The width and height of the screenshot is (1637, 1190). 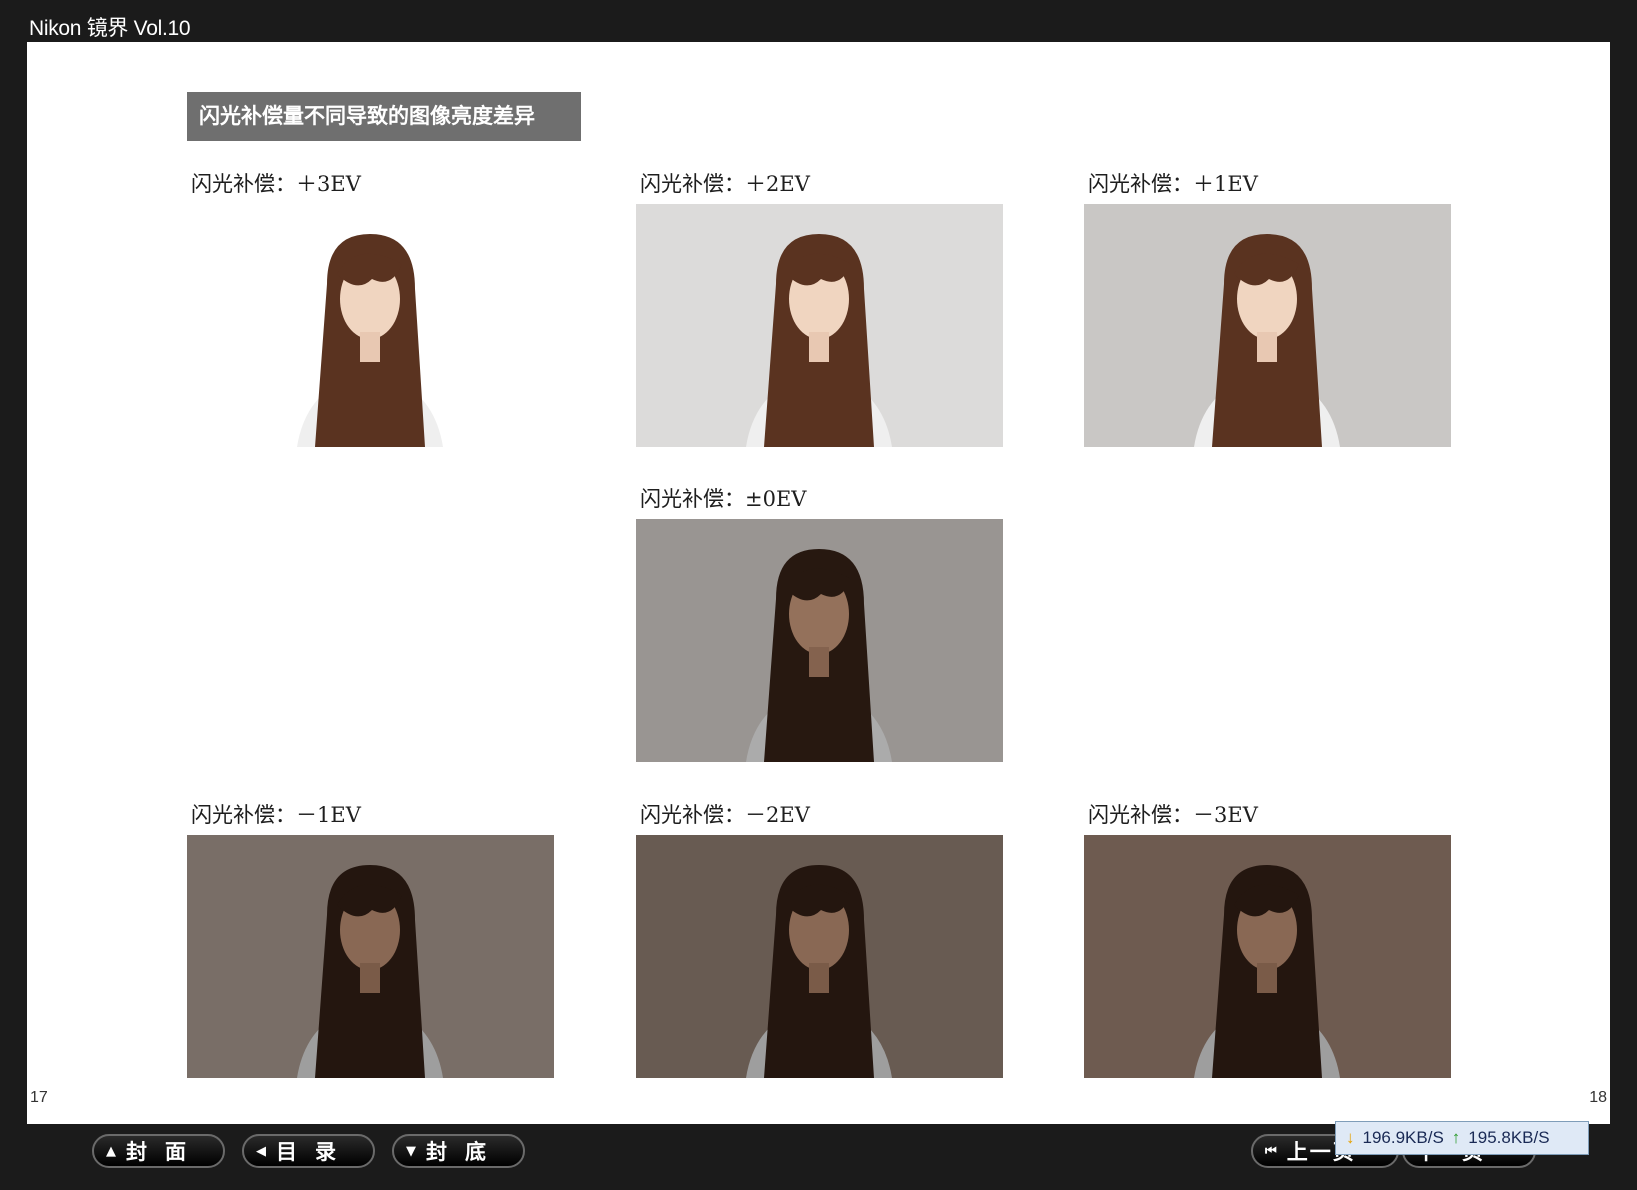 What do you see at coordinates (39, 1097) in the screenshot?
I see `page-number-left: 17` at bounding box center [39, 1097].